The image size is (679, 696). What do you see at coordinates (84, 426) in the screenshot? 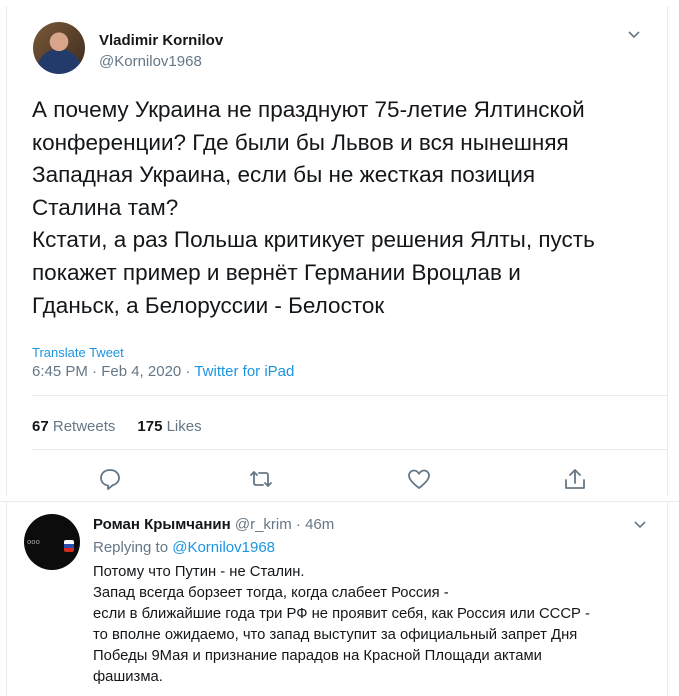
I see `retweets-label: Retweets` at bounding box center [84, 426].